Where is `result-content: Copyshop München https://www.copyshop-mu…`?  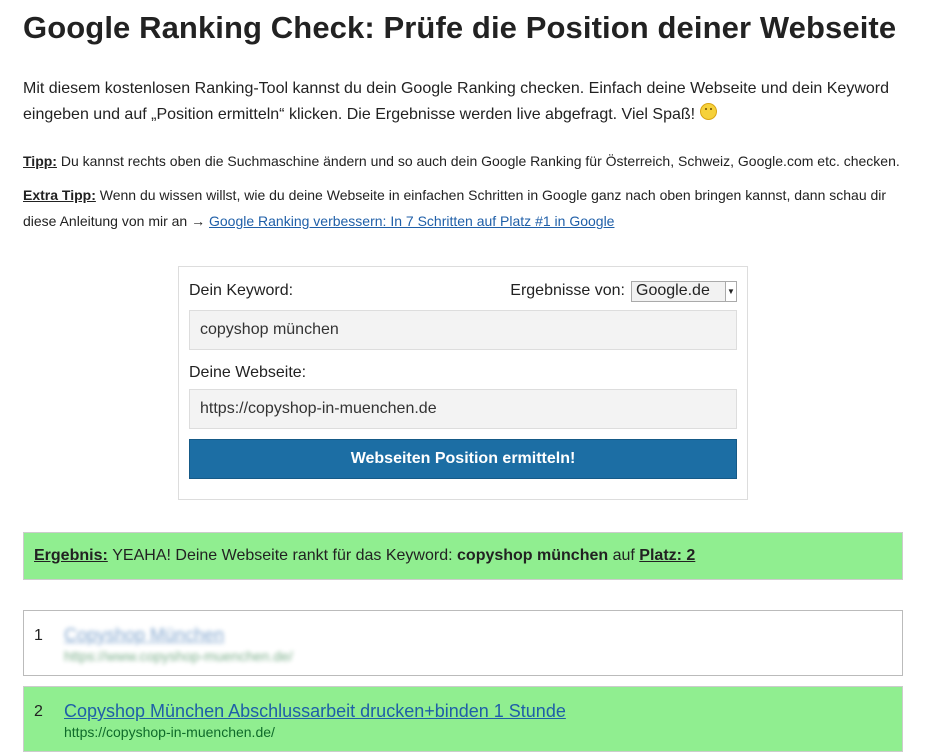
result-content: Copyshop München https://www.copyshop-mu… is located at coordinates (178, 648).